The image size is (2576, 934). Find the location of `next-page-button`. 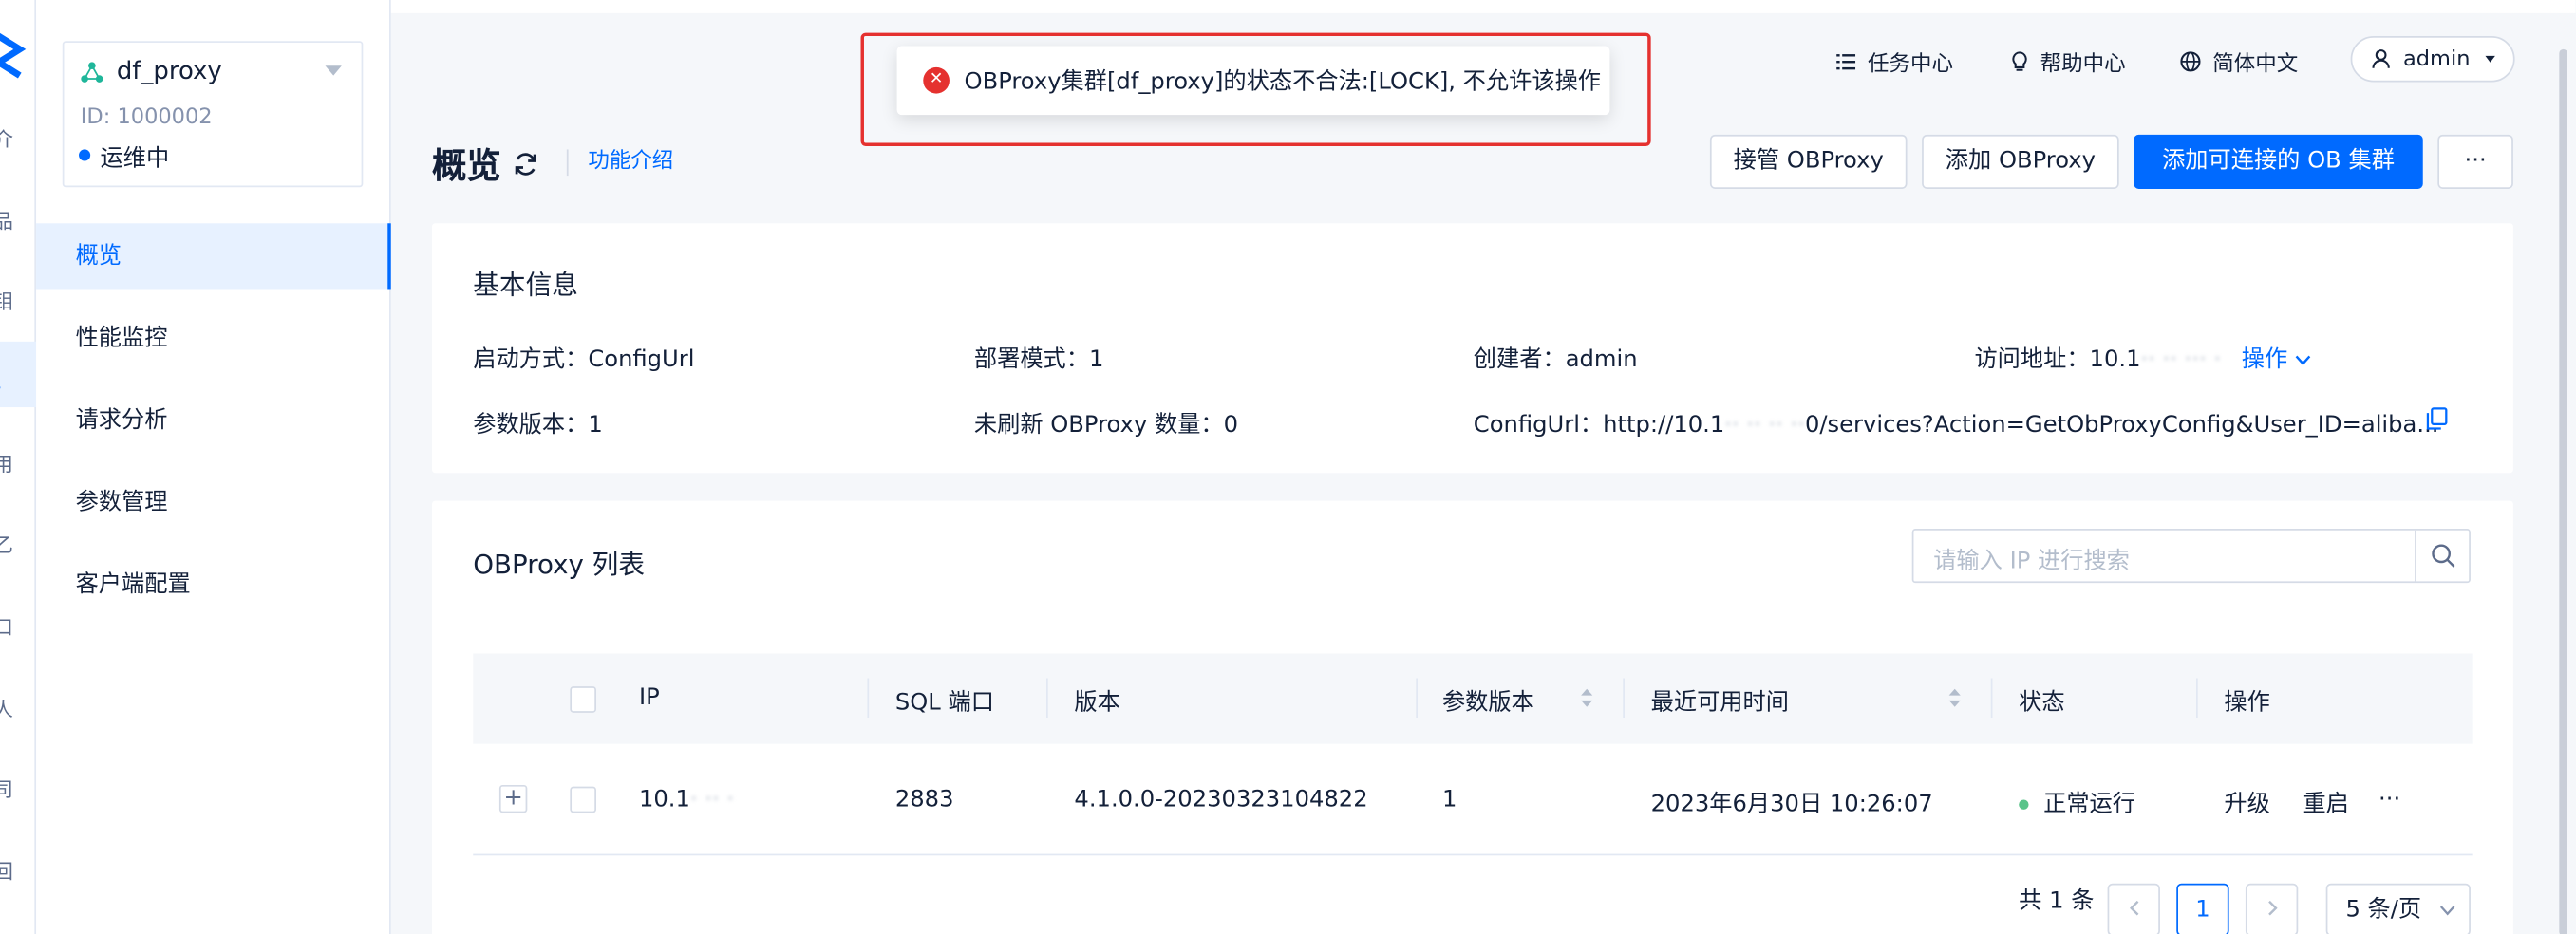

next-page-button is located at coordinates (2272, 908).